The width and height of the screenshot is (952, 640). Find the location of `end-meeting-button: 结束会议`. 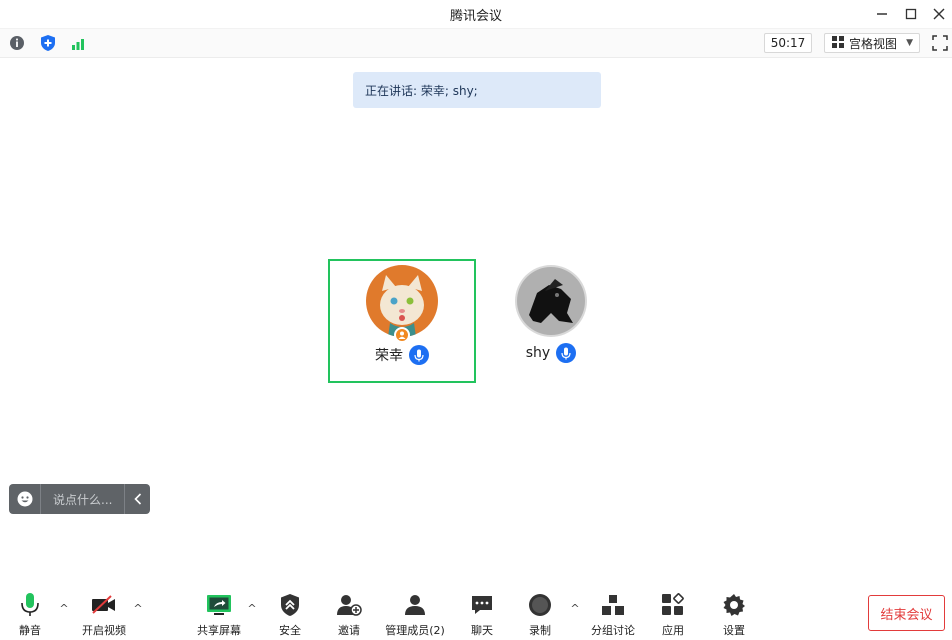

end-meeting-button: 结束会议 is located at coordinates (906, 613).